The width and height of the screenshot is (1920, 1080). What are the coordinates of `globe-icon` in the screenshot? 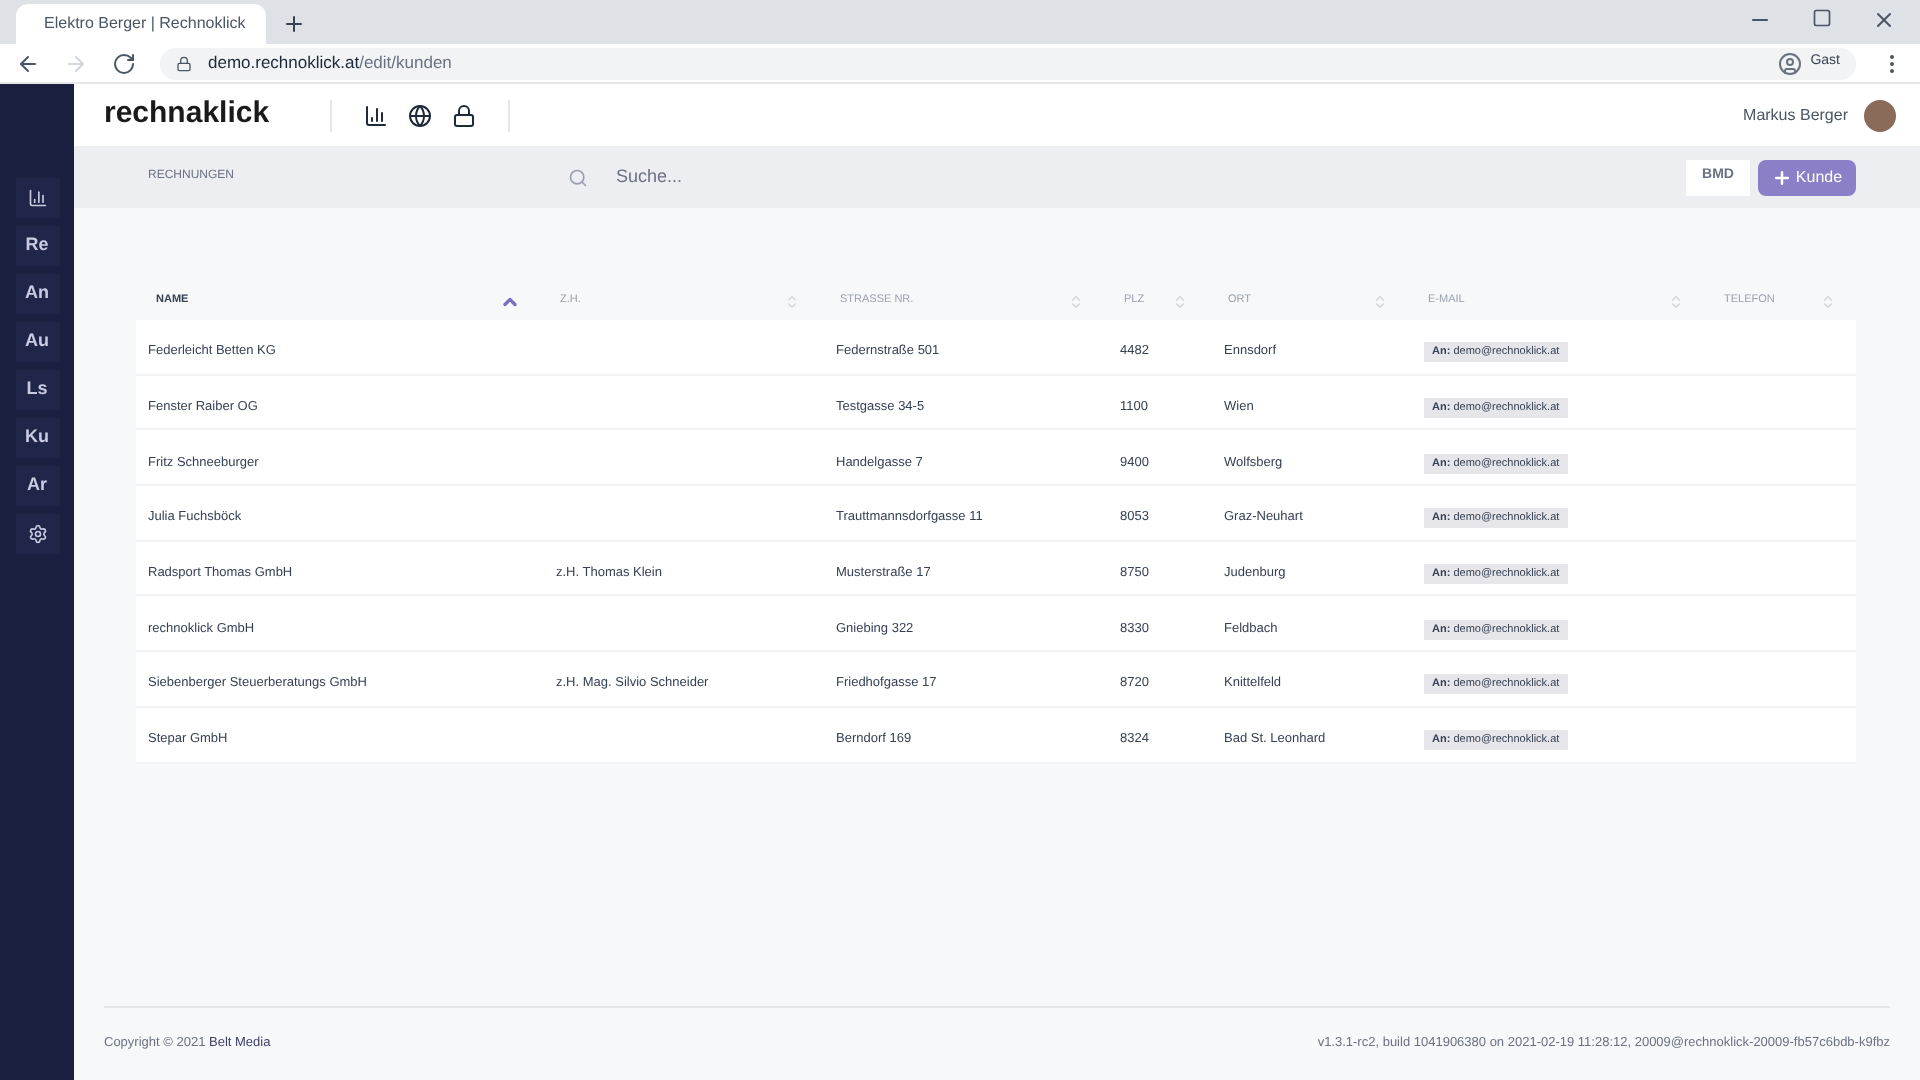 It's located at (420, 115).